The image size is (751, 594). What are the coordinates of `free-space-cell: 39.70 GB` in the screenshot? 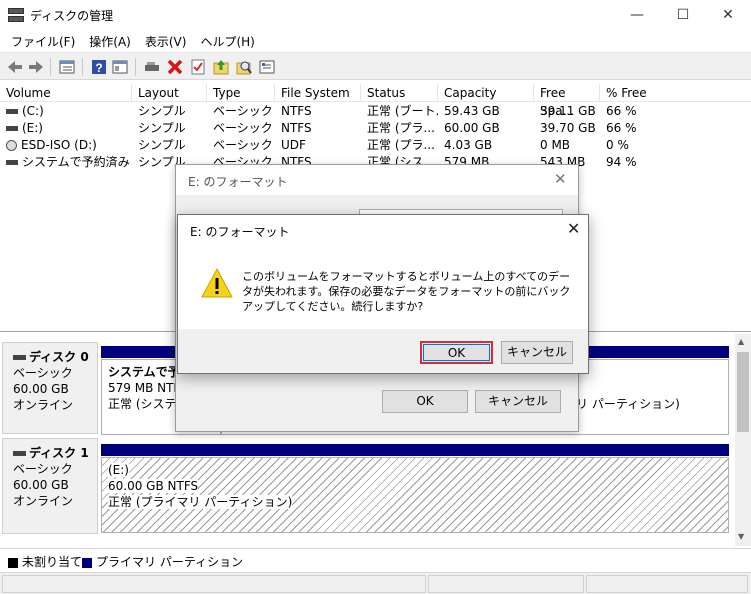 It's located at (568, 128).